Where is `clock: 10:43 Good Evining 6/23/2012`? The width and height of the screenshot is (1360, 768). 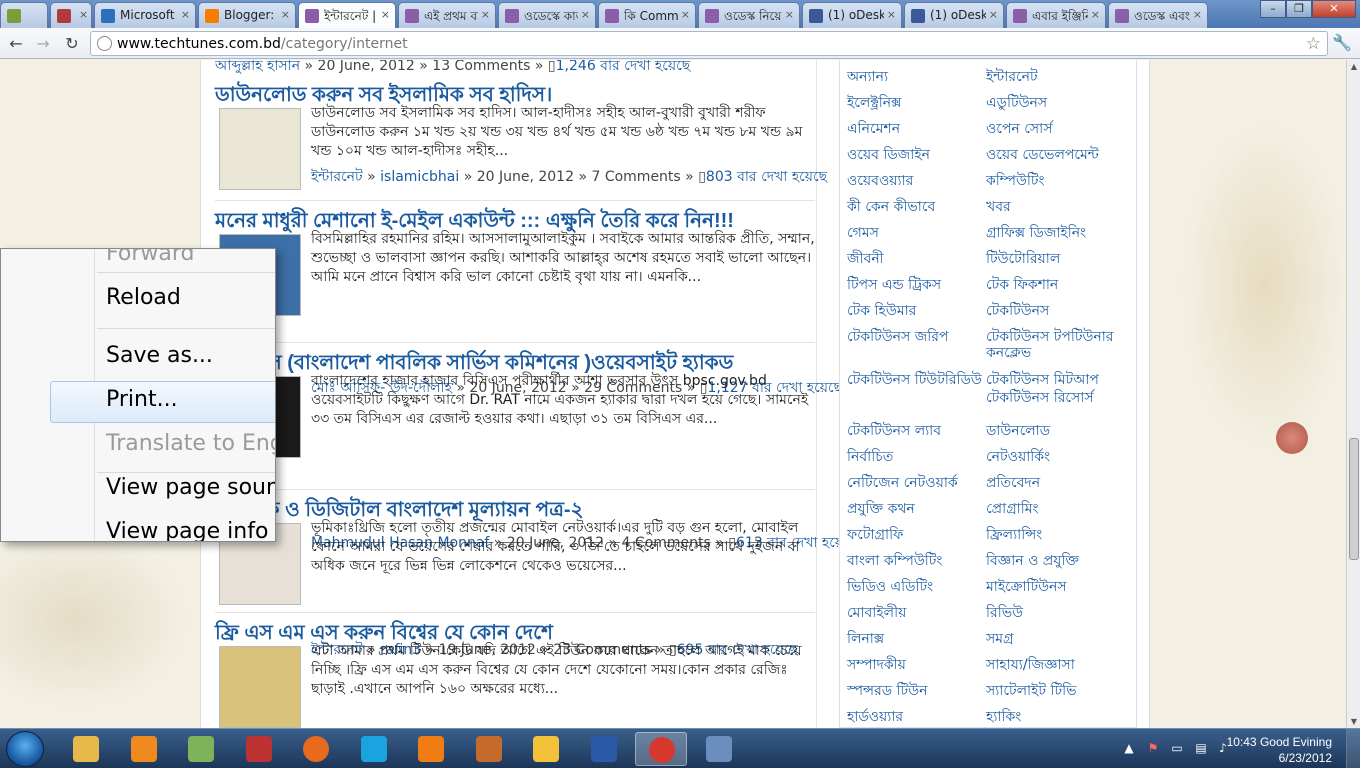 clock: 10:43 Good Evining 6/23/2012 is located at coordinates (1279, 750).